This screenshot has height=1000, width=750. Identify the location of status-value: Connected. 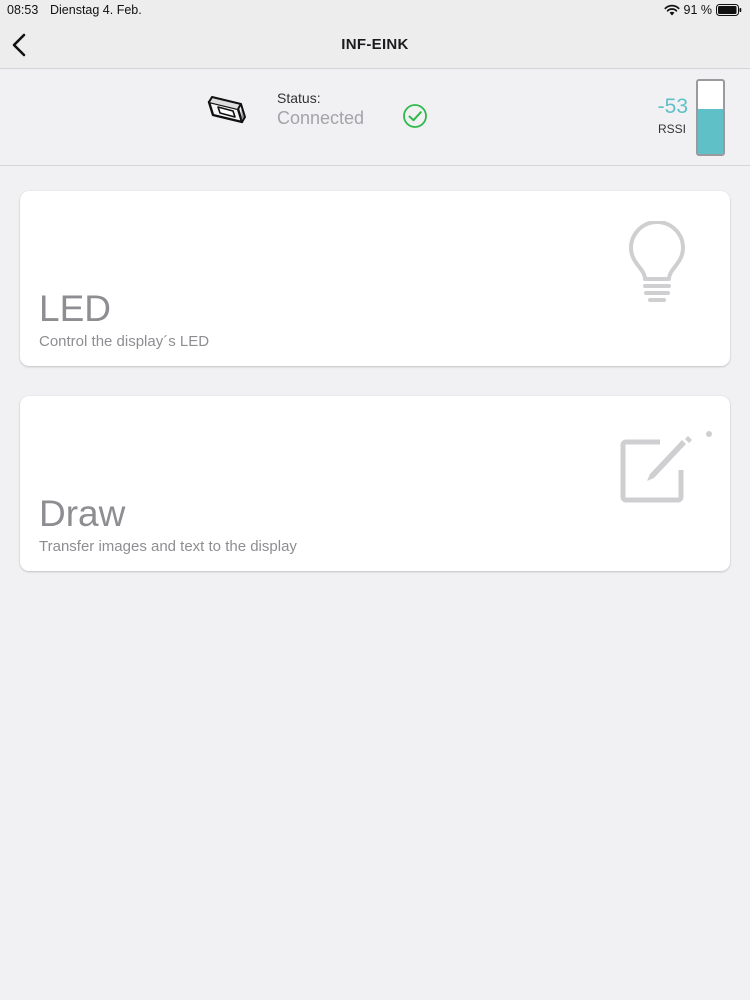
(321, 118).